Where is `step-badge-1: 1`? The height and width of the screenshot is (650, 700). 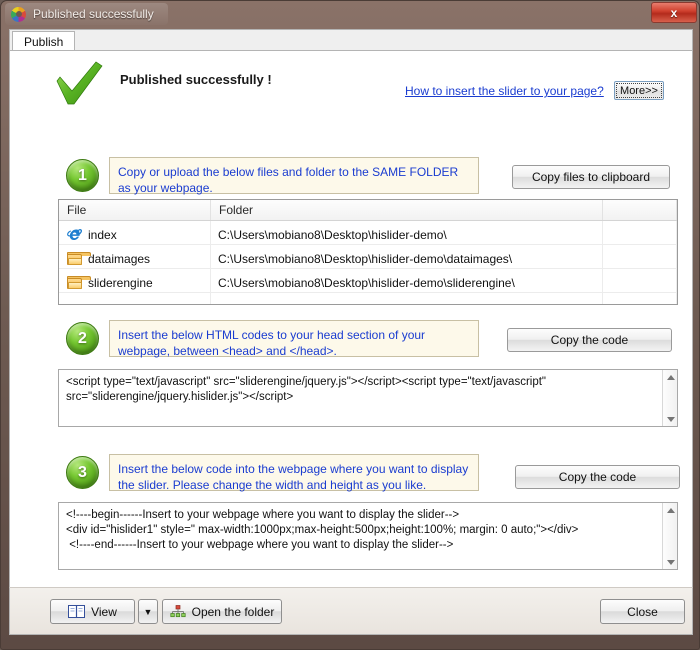
step-badge-1: 1 is located at coordinates (82, 175).